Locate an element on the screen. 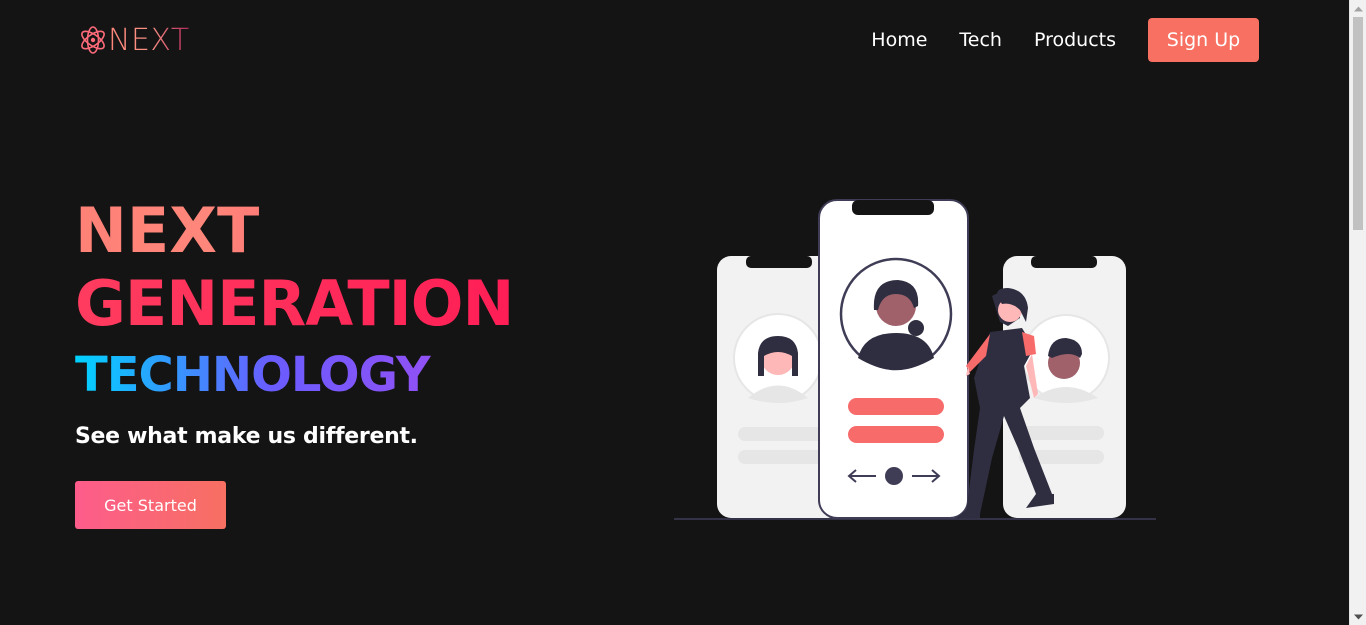 The image size is (1366, 625). hero-tagline: See what make us different. is located at coordinates (246, 436).